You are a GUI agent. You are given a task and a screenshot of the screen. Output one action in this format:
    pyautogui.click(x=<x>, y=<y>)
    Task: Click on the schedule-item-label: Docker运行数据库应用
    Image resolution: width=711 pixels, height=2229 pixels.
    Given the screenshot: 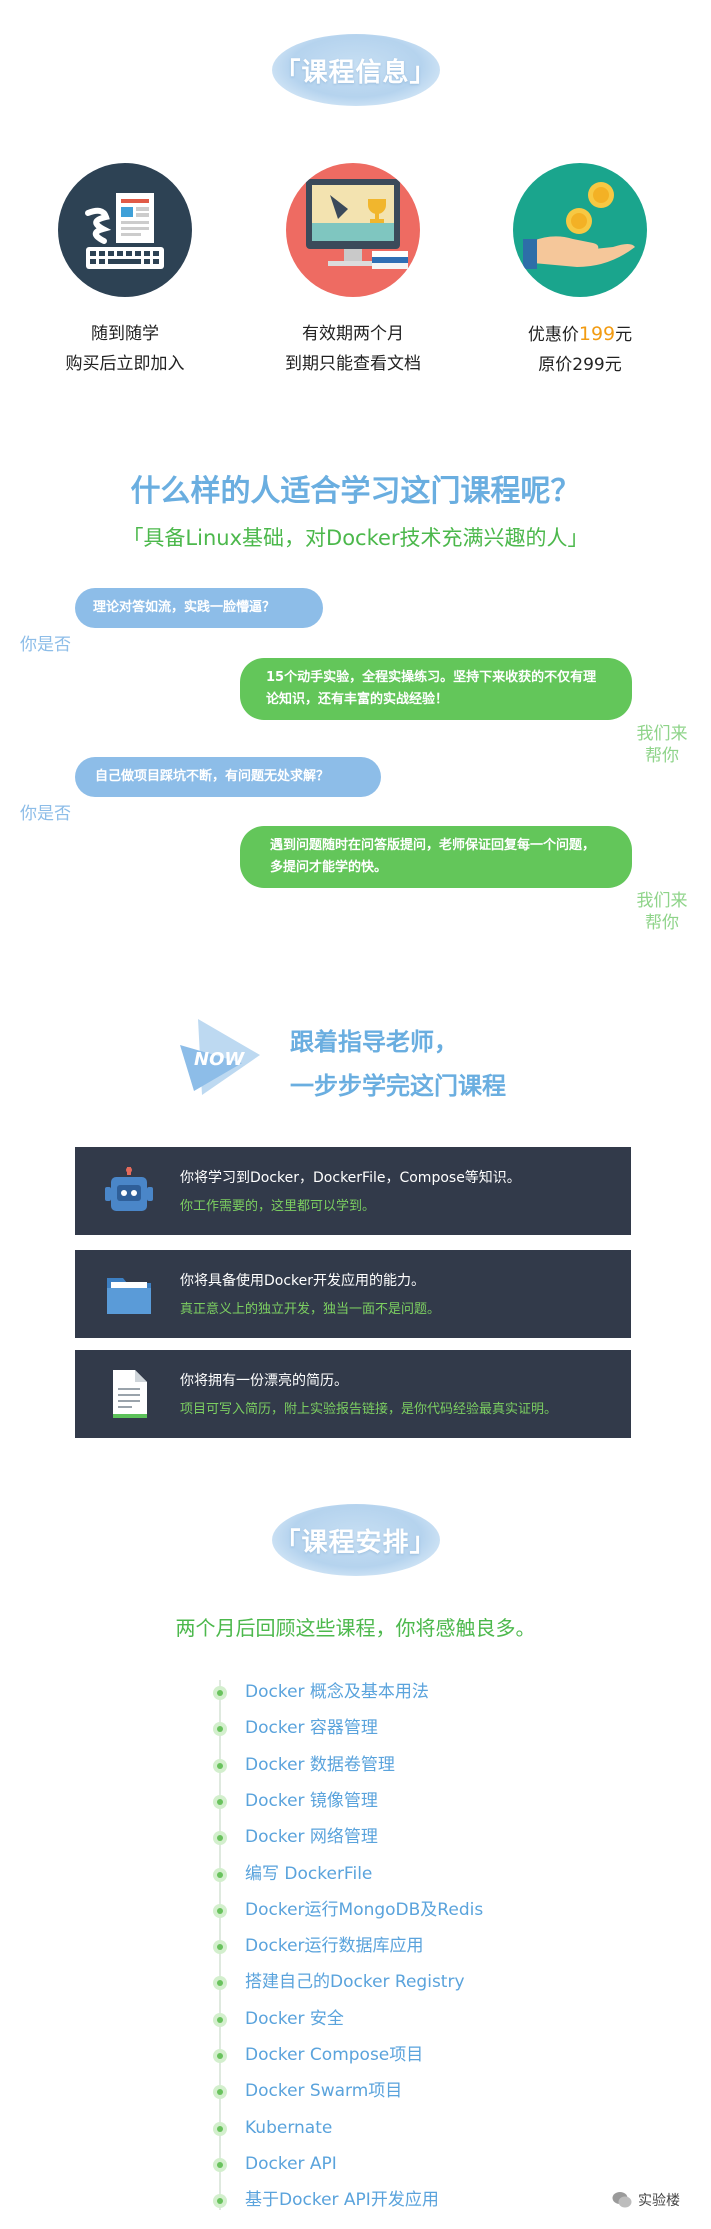 What is the action you would take?
    pyautogui.click(x=334, y=1946)
    